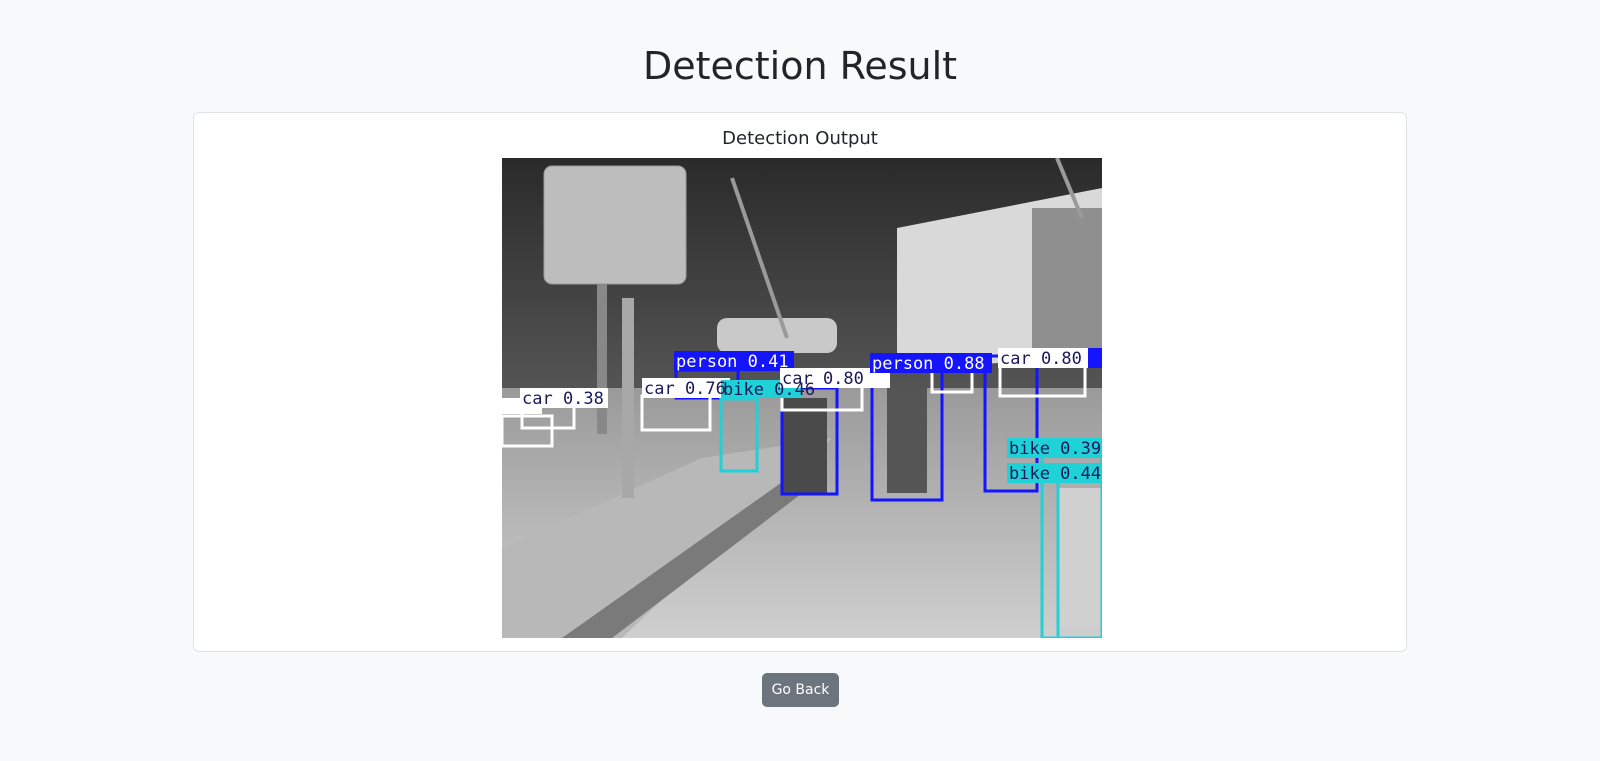 This screenshot has width=1600, height=761. What do you see at coordinates (1055, 474) in the screenshot?
I see `label-bike-044: bike 0.44` at bounding box center [1055, 474].